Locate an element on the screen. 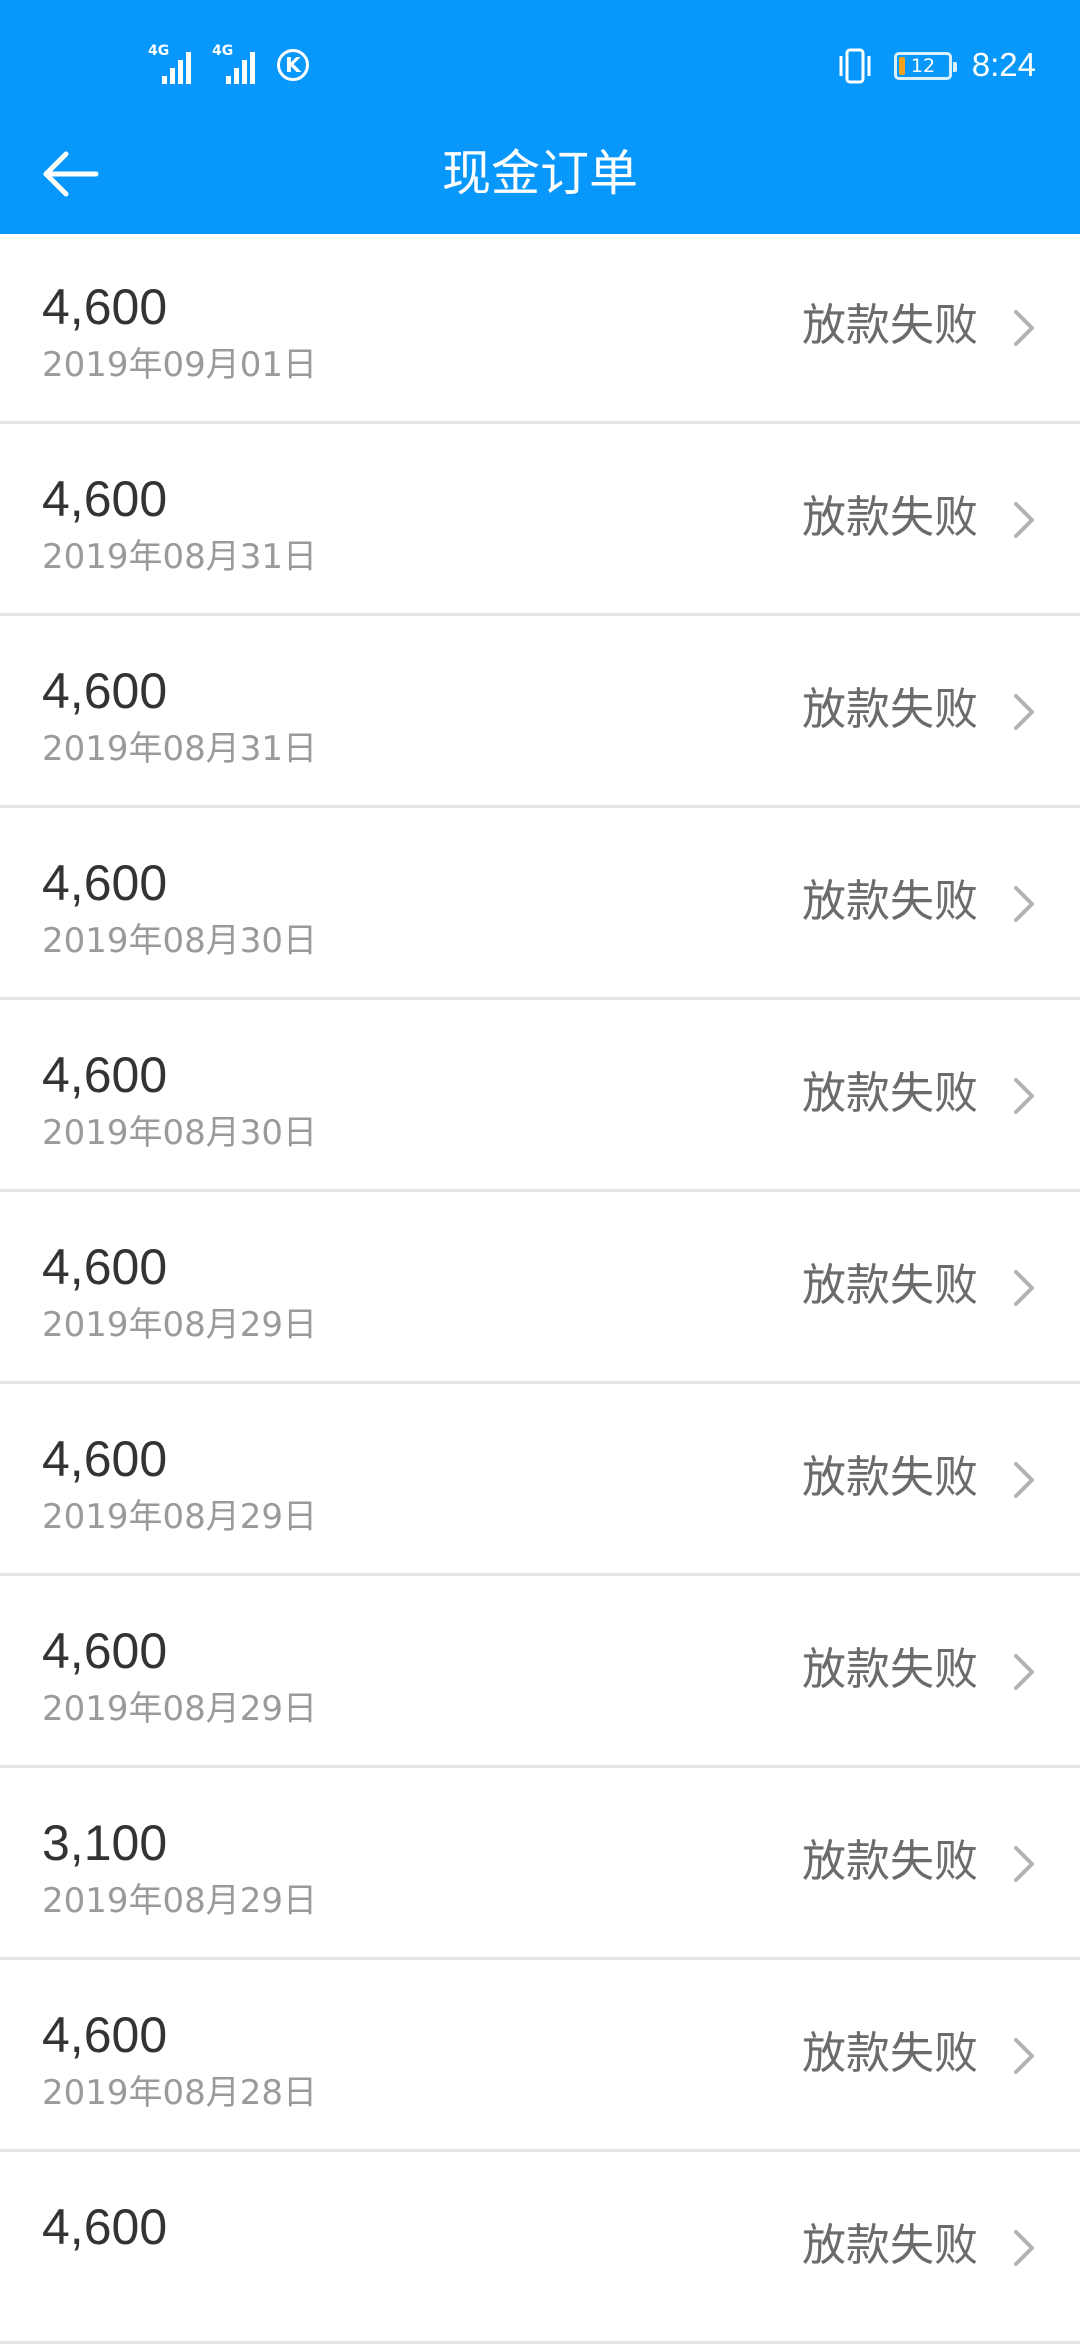  order-row: 4,600 2019年08月28日 放款失败 is located at coordinates (540, 2056).